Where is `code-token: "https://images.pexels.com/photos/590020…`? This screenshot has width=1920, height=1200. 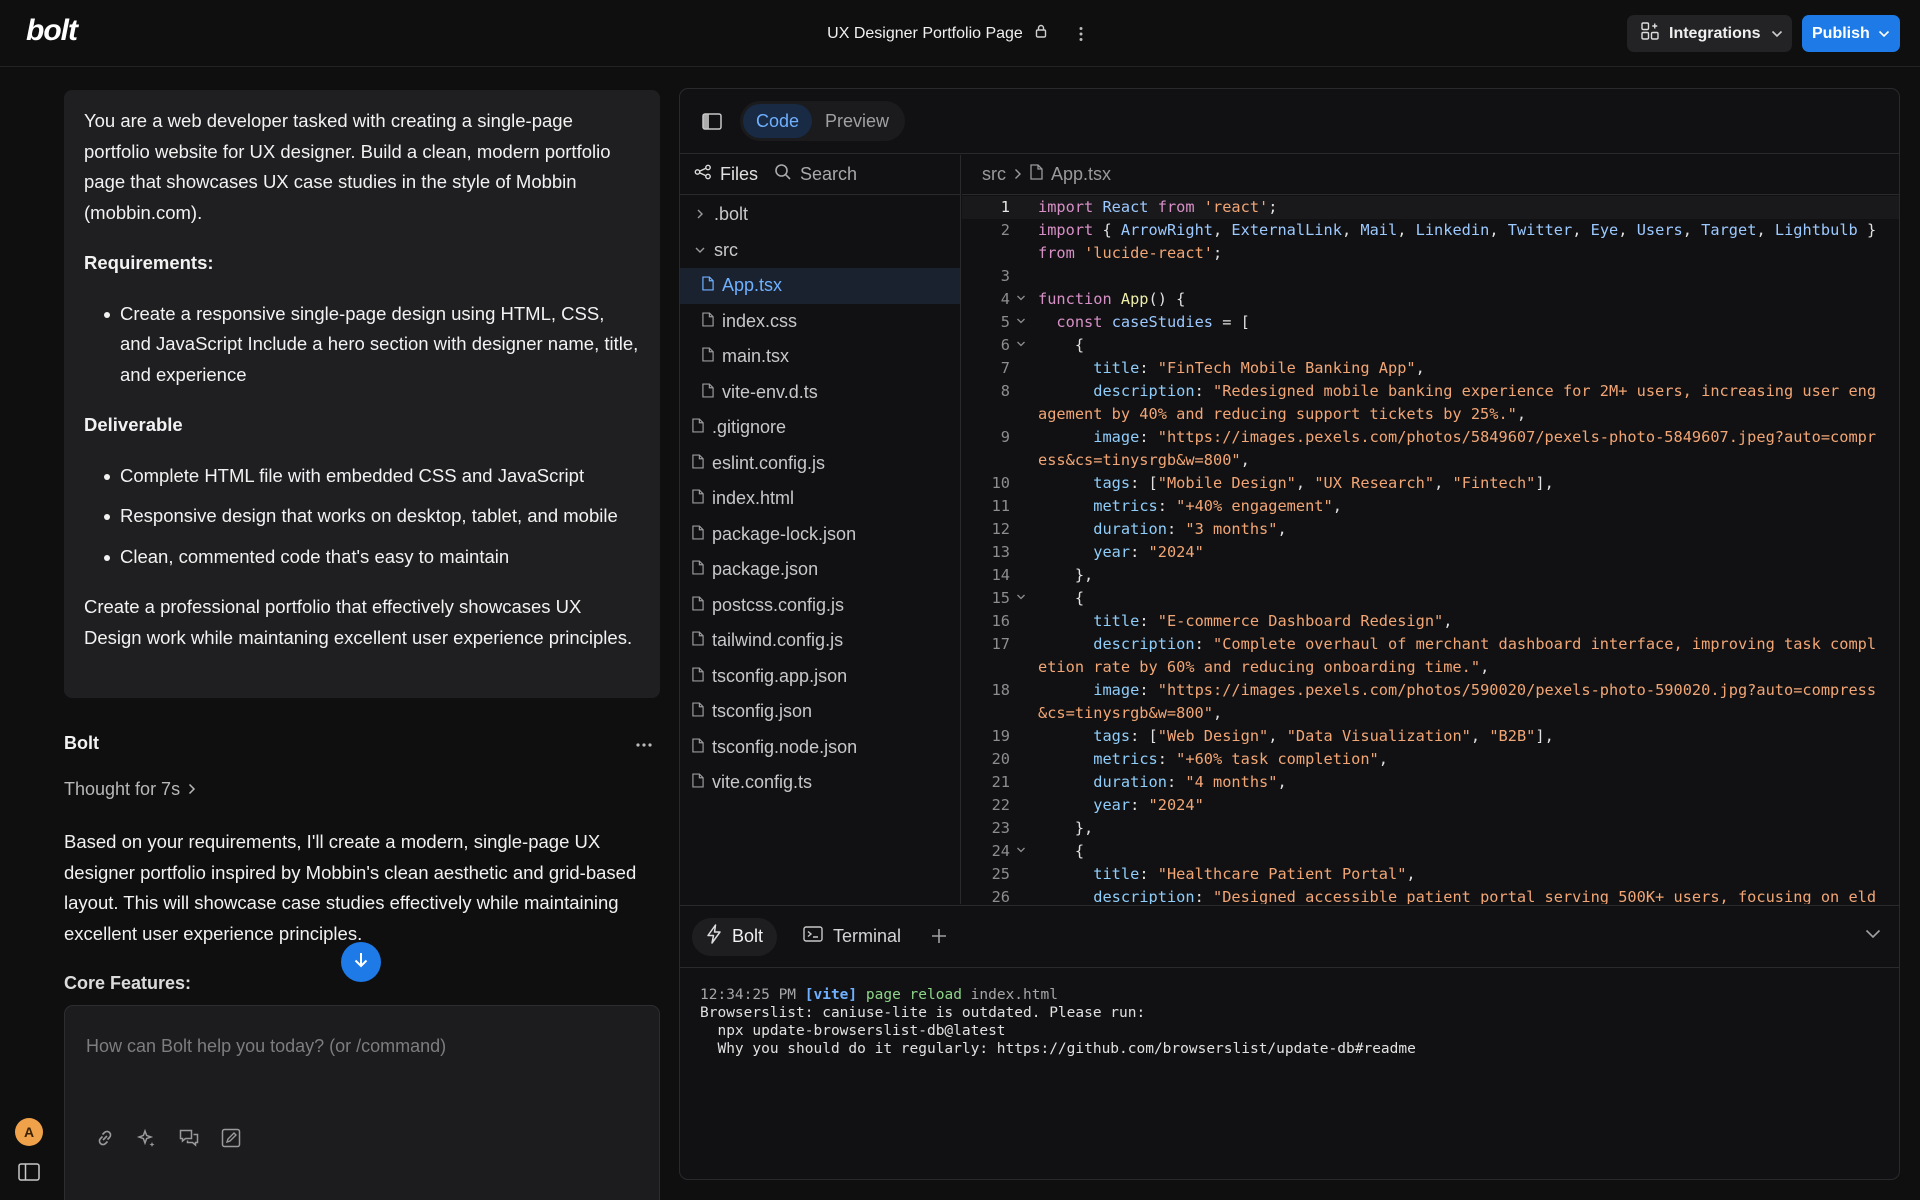 code-token: "https://images.pexels.com/photos/590020… is located at coordinates (1457, 701).